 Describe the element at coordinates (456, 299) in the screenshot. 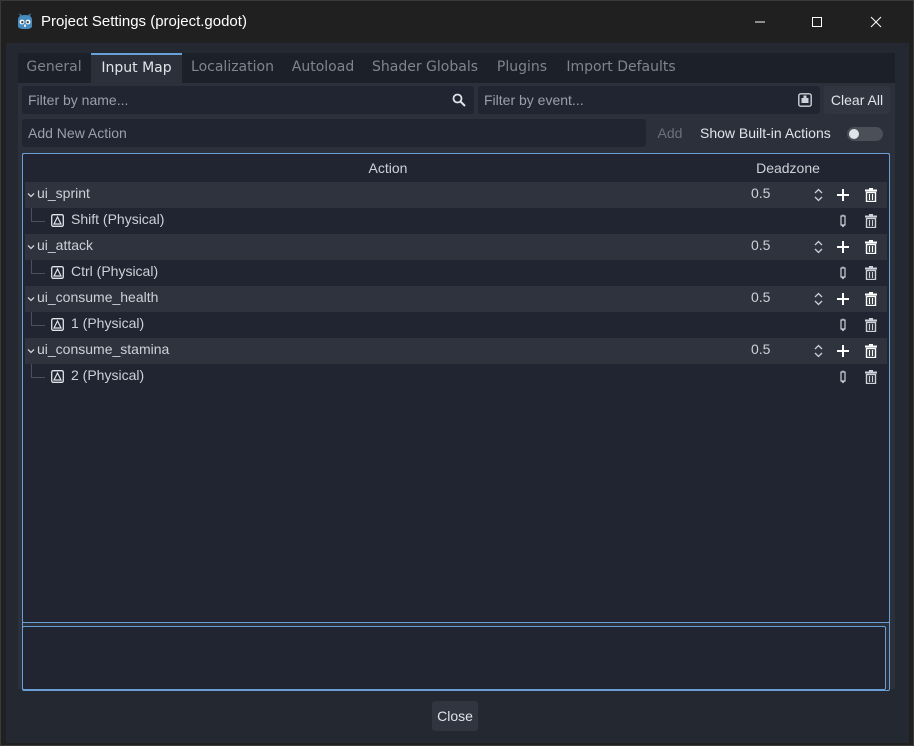

I see `action-row: ui_consume_health 0.5` at that location.